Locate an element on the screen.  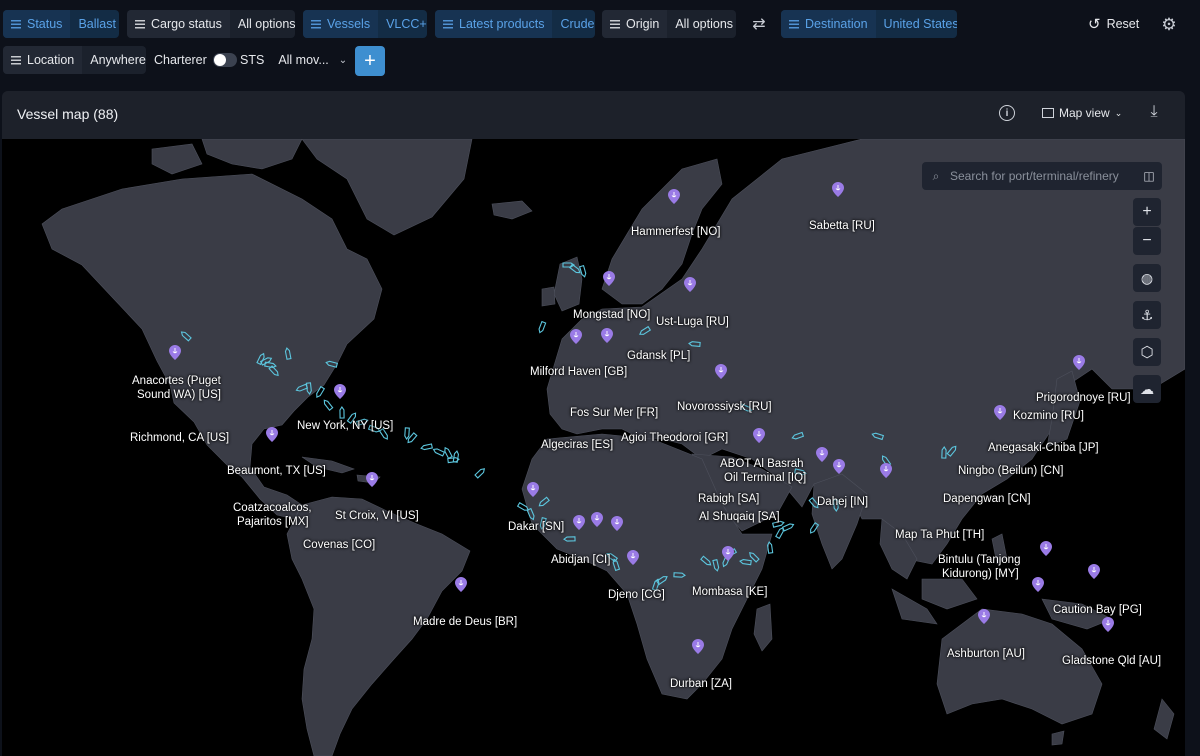
port-label: Djeno [CG] is located at coordinates (636, 595).